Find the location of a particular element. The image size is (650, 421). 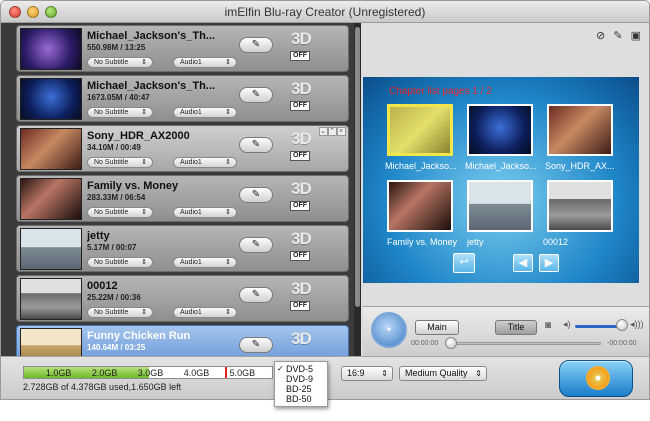

quality-select: Medium Quality ⇕ is located at coordinates (443, 373).